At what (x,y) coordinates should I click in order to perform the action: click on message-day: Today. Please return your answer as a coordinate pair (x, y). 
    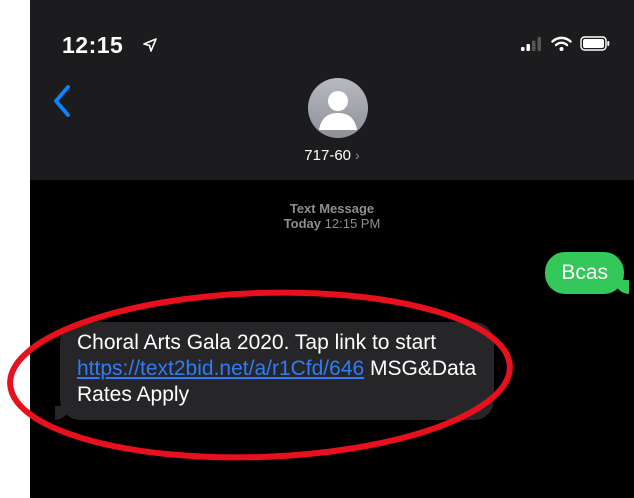
    Looking at the image, I should click on (302, 223).